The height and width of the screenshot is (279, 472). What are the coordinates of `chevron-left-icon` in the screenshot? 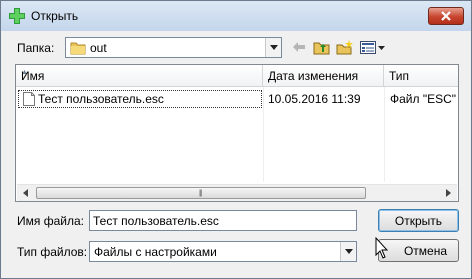 It's located at (25, 193).